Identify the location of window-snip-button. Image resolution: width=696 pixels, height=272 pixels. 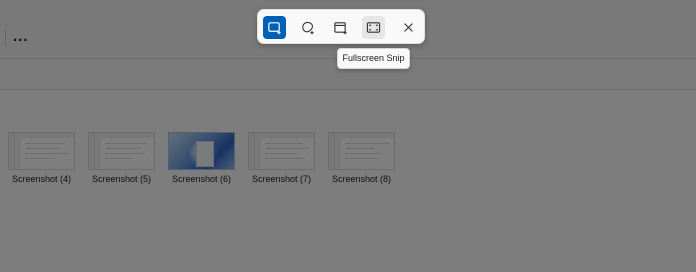
(340, 27).